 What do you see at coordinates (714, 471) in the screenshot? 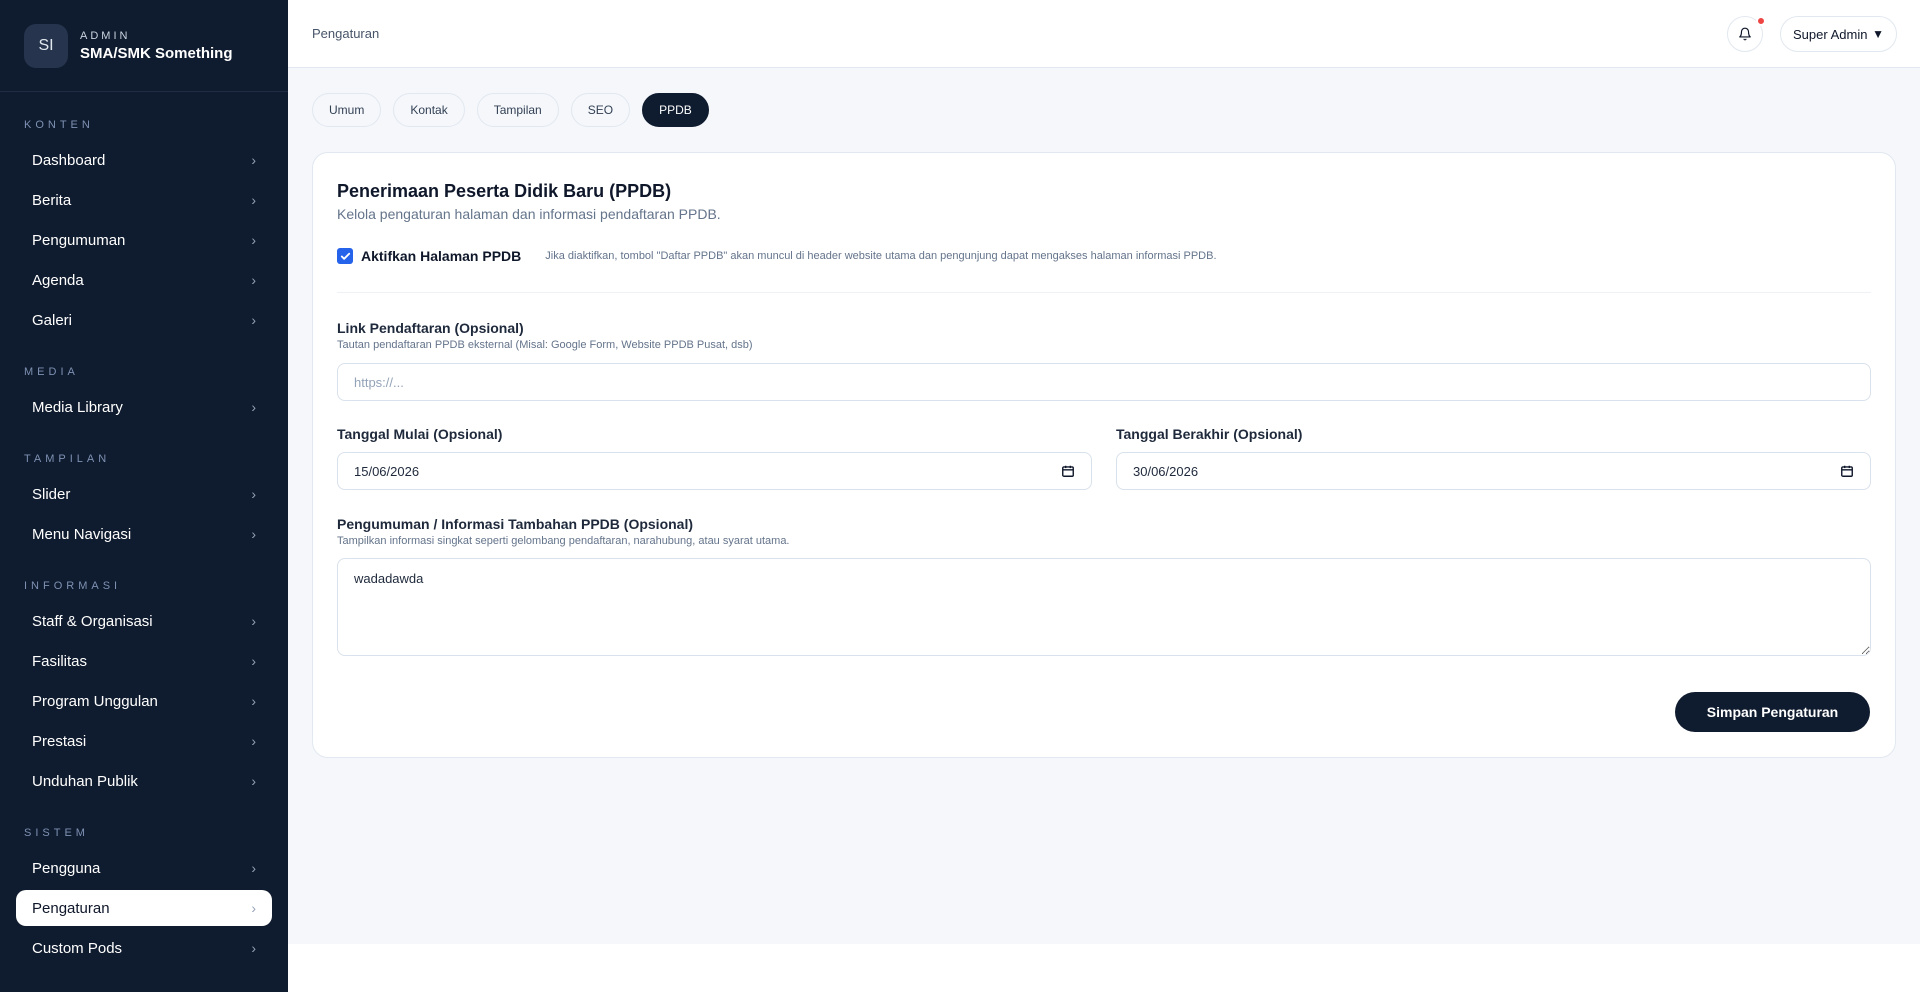
I see `start-date-input: 15/06/2026` at bounding box center [714, 471].